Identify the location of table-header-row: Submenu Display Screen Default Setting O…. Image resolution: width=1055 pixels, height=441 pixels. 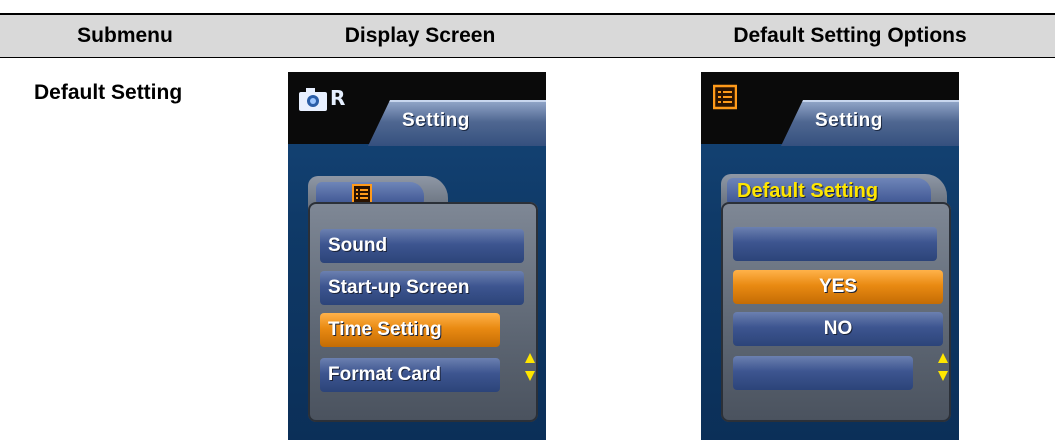
(527, 35).